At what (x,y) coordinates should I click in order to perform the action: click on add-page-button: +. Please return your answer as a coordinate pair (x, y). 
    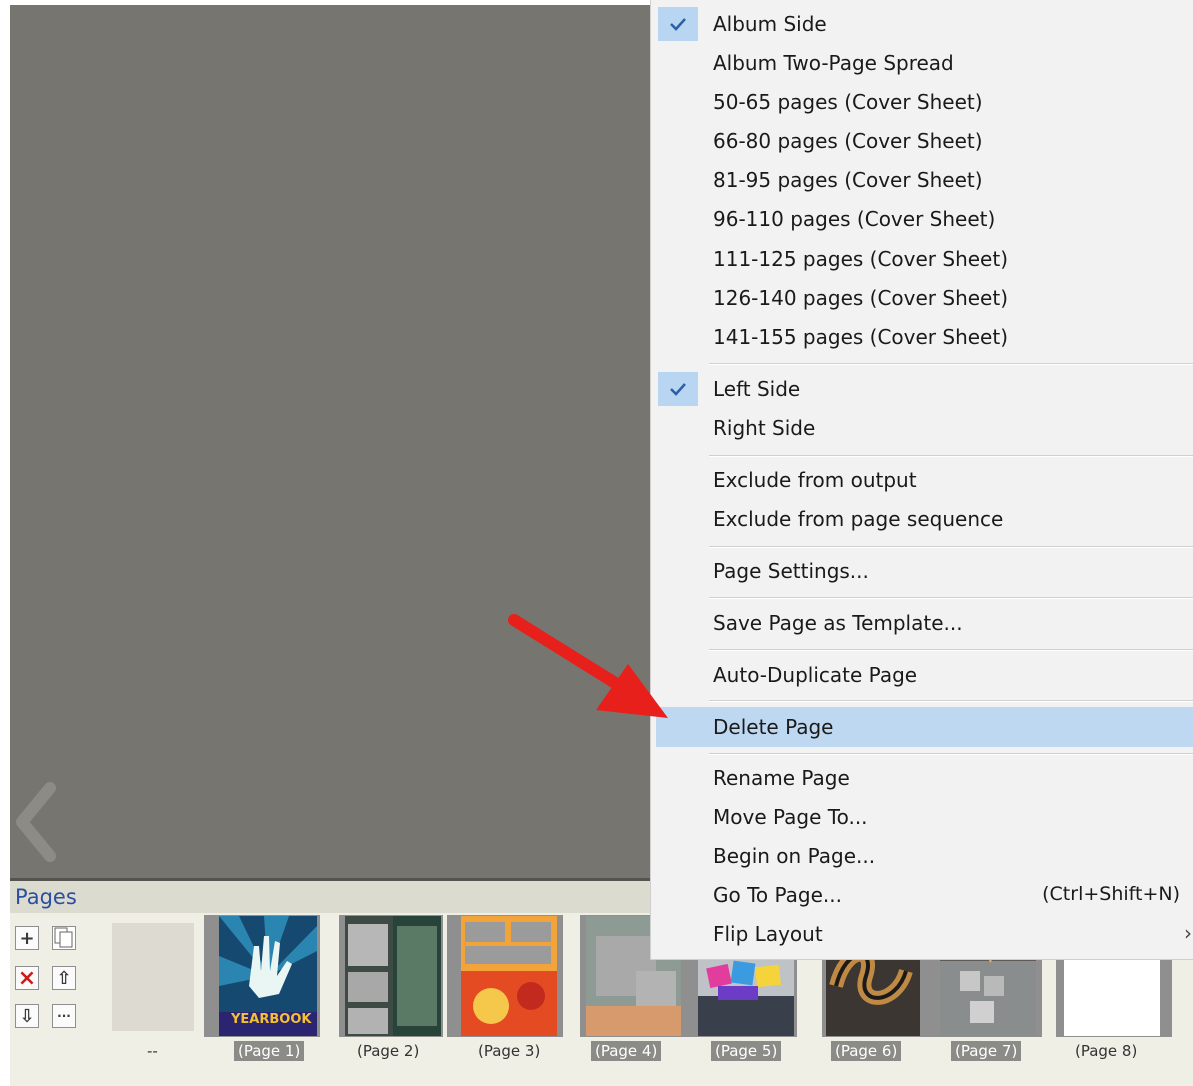
    Looking at the image, I should click on (27, 938).